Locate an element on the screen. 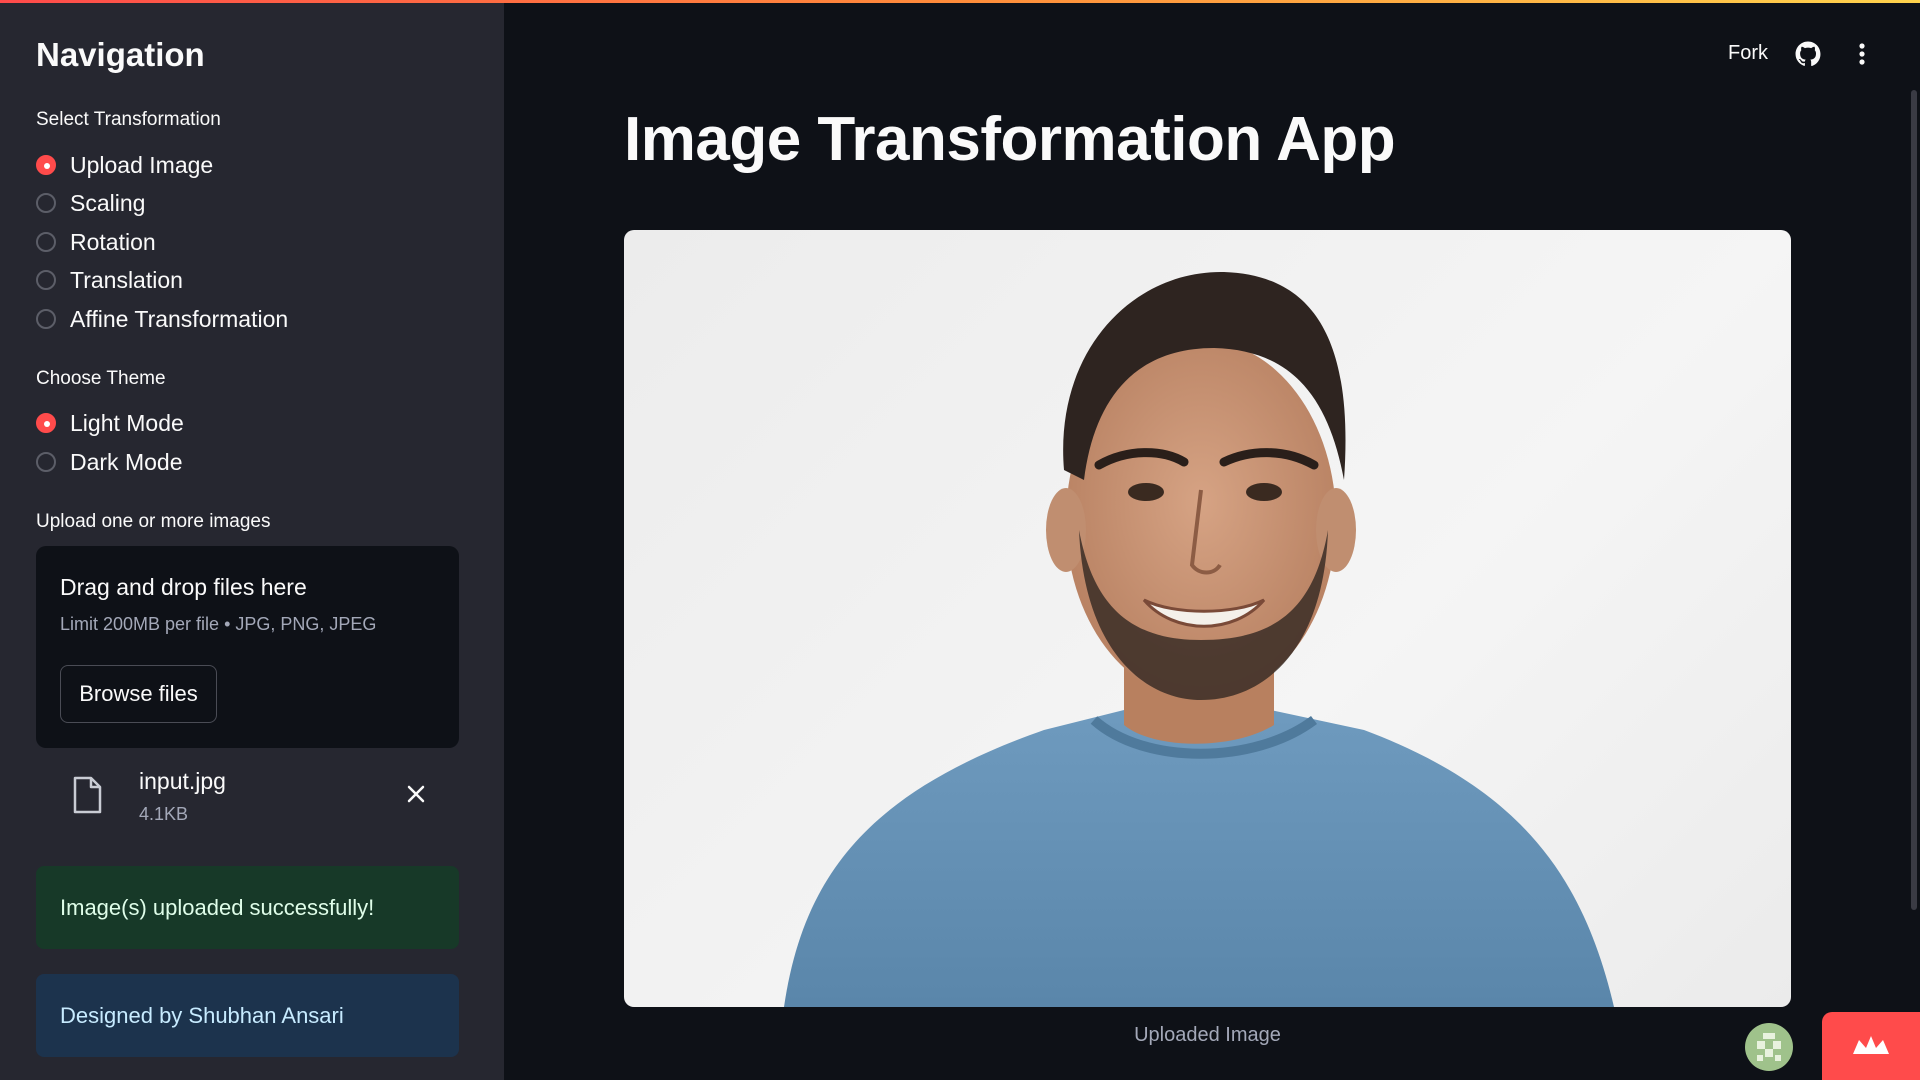  uploaded-file-item: input.jpg 4.1KB is located at coordinates (247, 796).